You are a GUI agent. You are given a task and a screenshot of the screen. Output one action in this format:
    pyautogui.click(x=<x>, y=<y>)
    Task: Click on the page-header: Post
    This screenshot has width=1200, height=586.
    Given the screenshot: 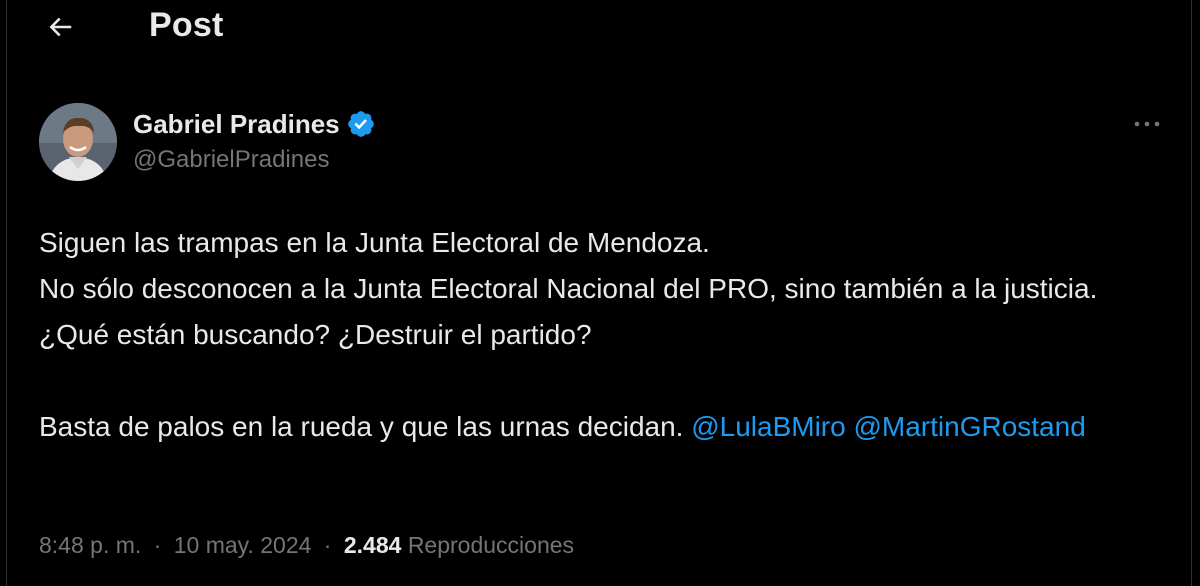 What is the action you would take?
    pyautogui.click(x=599, y=27)
    